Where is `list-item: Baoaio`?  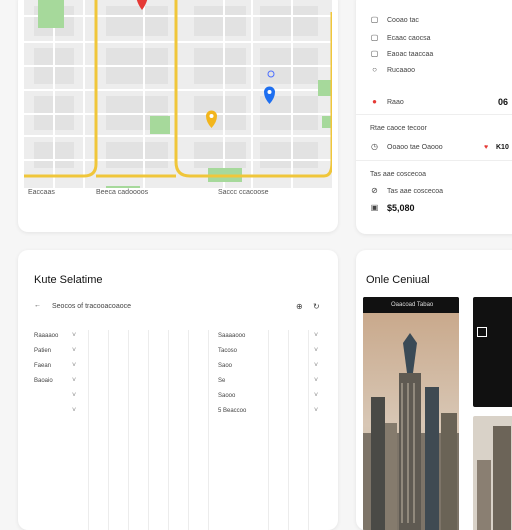
list-item: Baoaio is located at coordinates (43, 381).